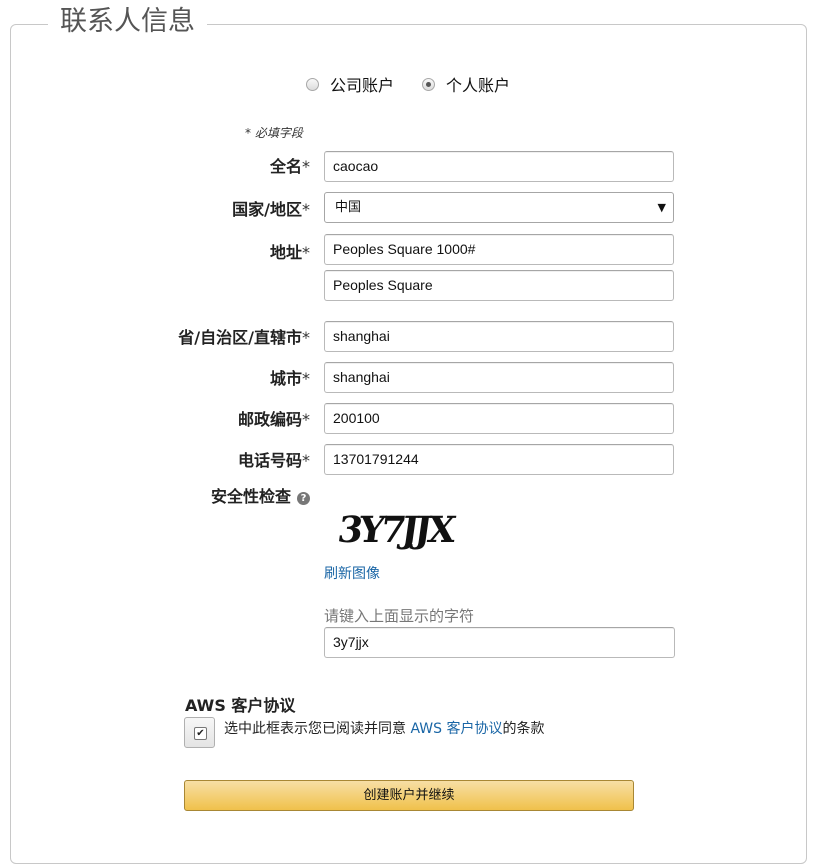 This screenshot has width=821, height=864. Describe the element at coordinates (478, 85) in the screenshot. I see `radio-label-personal: 个人账户` at that location.